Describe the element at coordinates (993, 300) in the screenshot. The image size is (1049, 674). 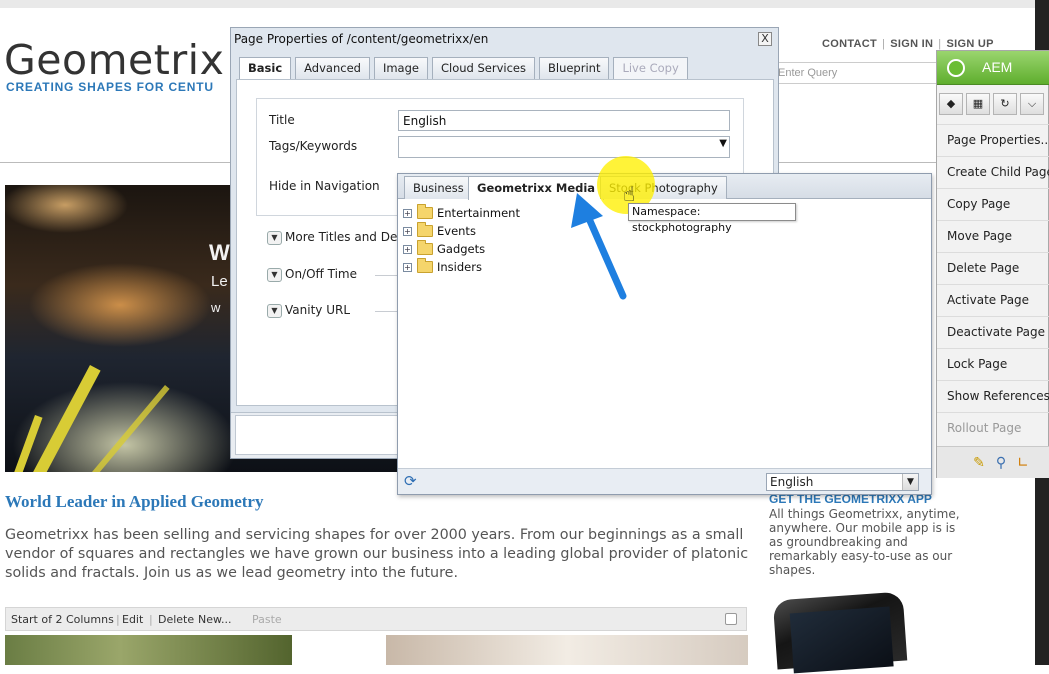
I see `menu-activate-page: Activate Page` at that location.